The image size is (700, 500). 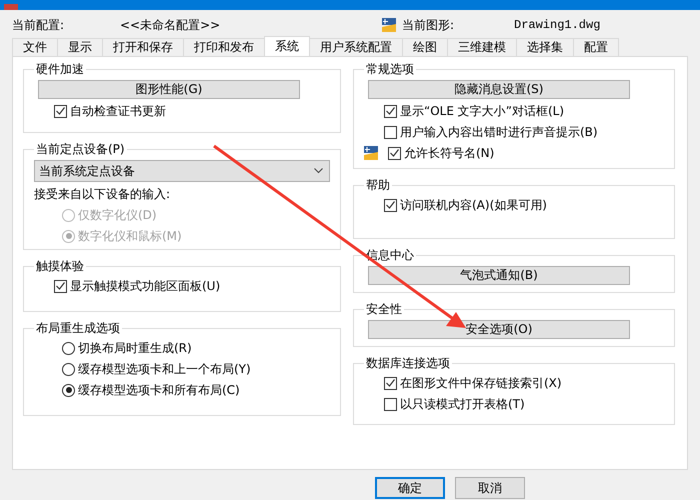 What do you see at coordinates (499, 275) in the screenshot?
I see `option-button: 气泡式通知(B)` at bounding box center [499, 275].